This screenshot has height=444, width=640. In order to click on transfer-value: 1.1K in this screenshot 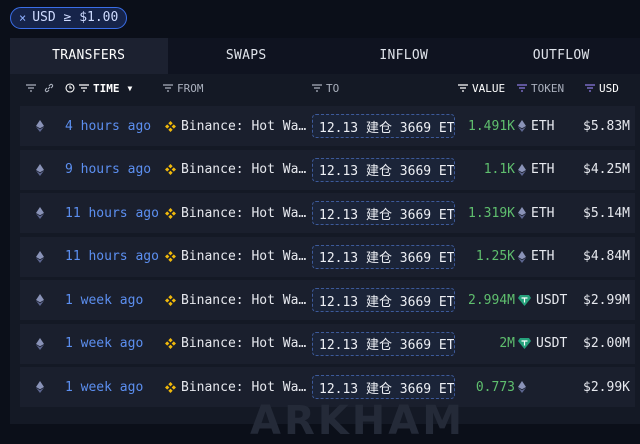, I will do `click(487, 170)`.